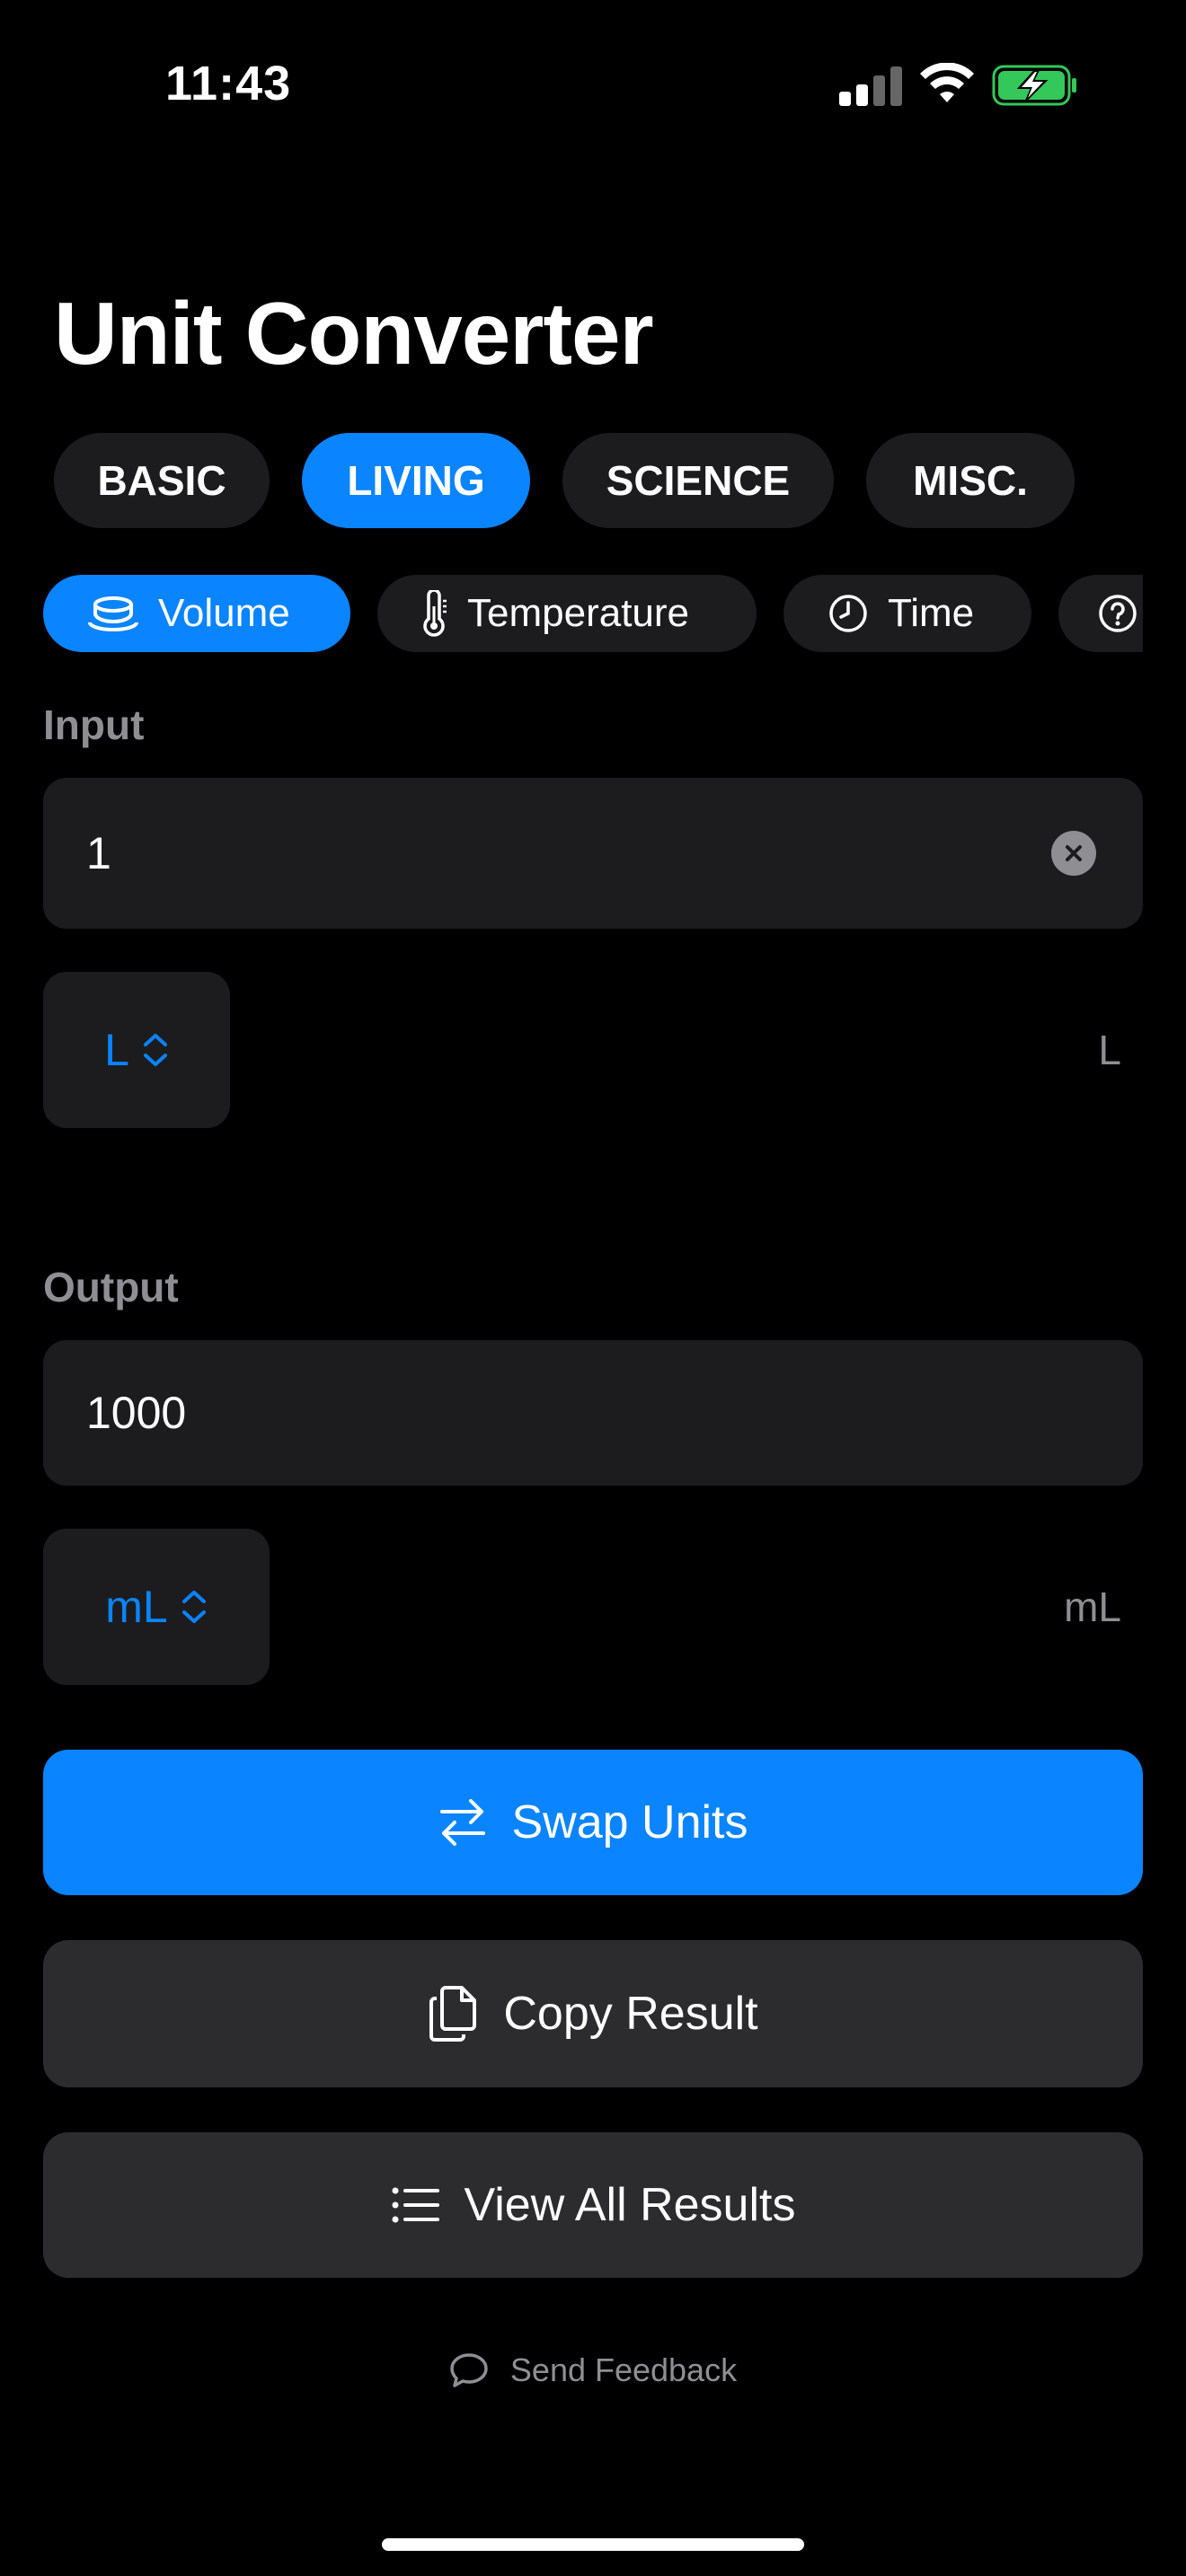 Image resolution: width=1186 pixels, height=2576 pixels. I want to click on tab-label: Volume, so click(224, 613).